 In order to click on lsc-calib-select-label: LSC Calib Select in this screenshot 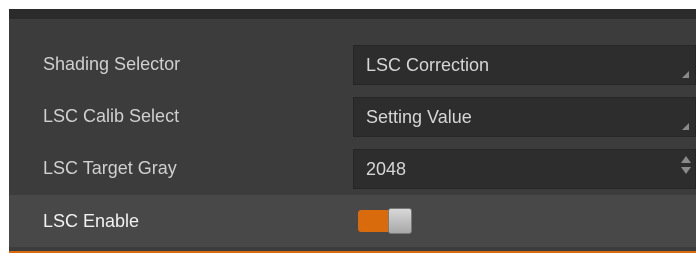, I will do `click(111, 115)`.